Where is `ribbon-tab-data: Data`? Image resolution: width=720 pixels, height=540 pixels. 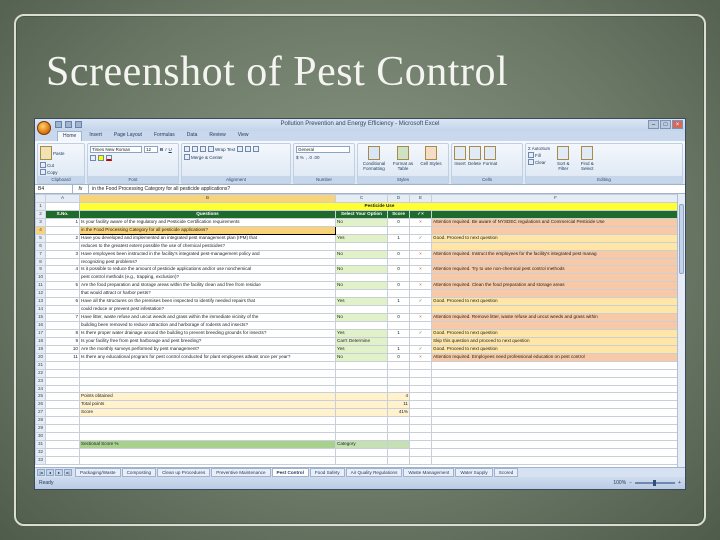 ribbon-tab-data: Data is located at coordinates (192, 136).